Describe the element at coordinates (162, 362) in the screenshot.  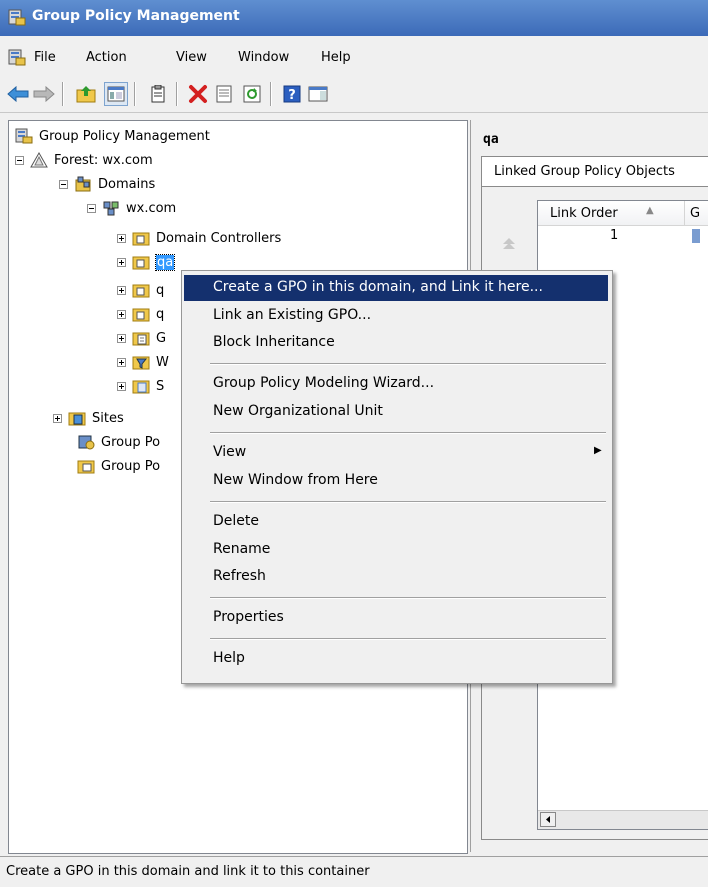
I see `tree-label-wmi-filters: W` at that location.